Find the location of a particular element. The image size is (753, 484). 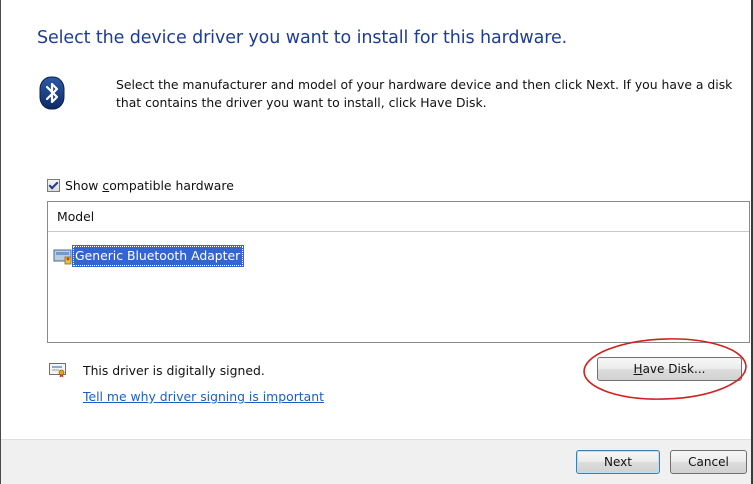

list-item: Generic Bluetooth Adapter is located at coordinates (149, 256).